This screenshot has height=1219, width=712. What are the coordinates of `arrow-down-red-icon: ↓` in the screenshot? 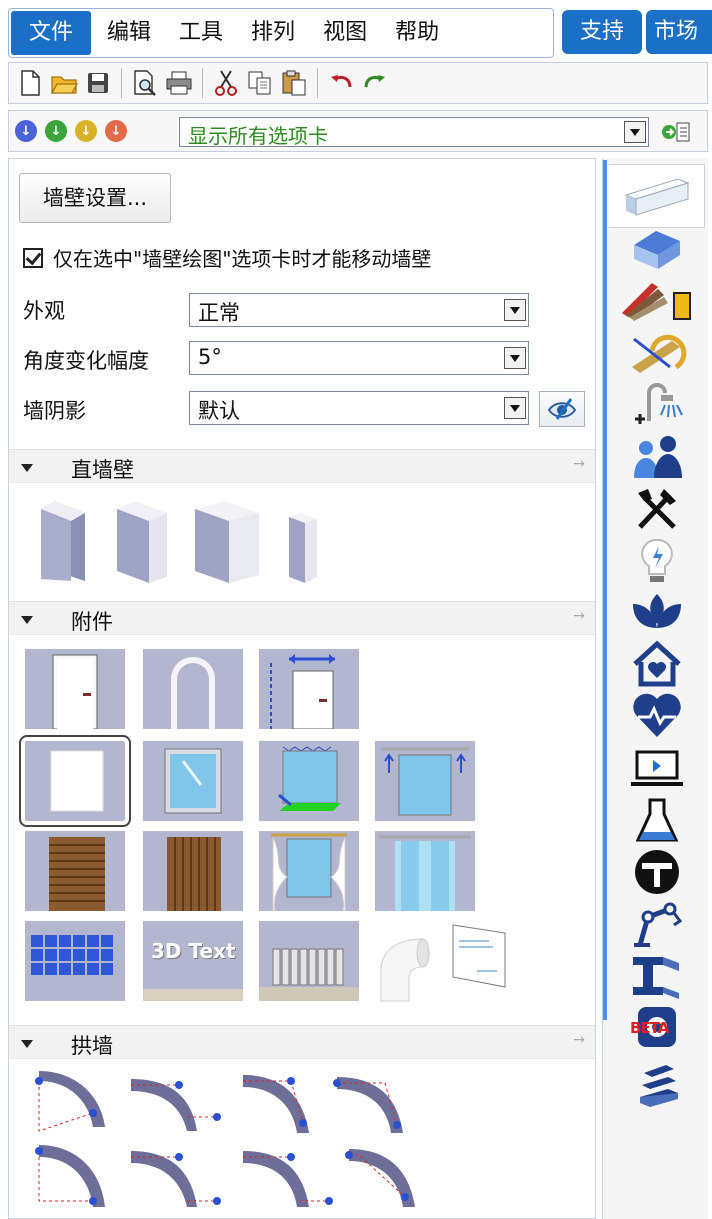 It's located at (116, 131).